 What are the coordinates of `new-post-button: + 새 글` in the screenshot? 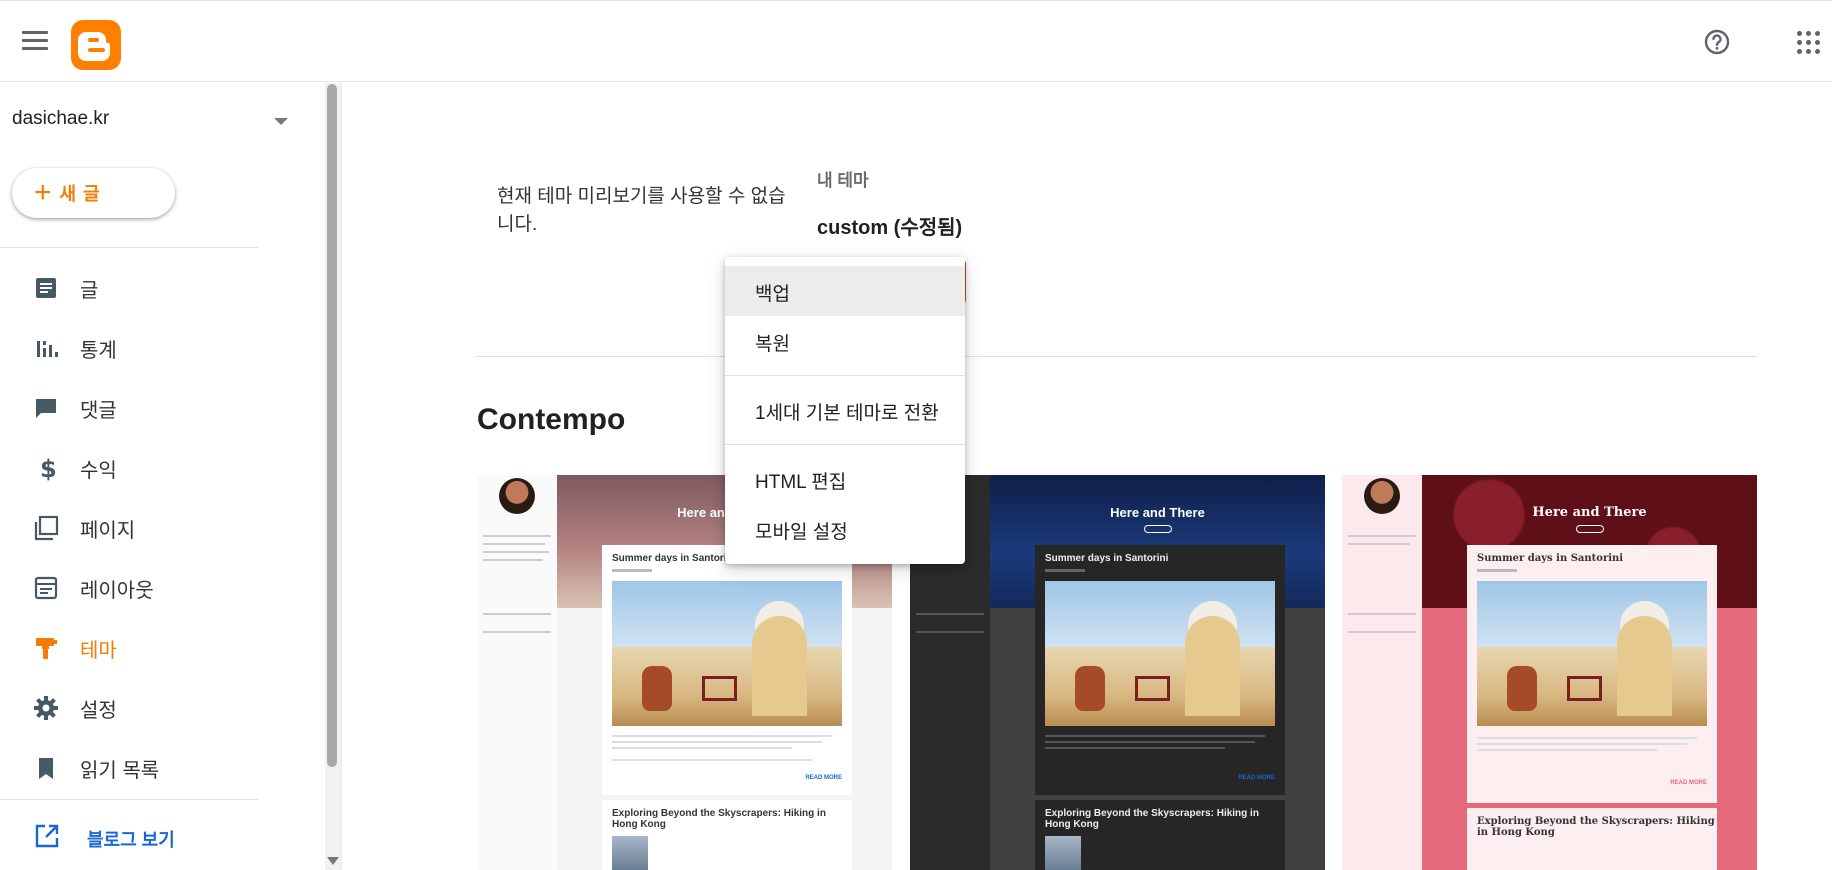 It's located at (93, 193).